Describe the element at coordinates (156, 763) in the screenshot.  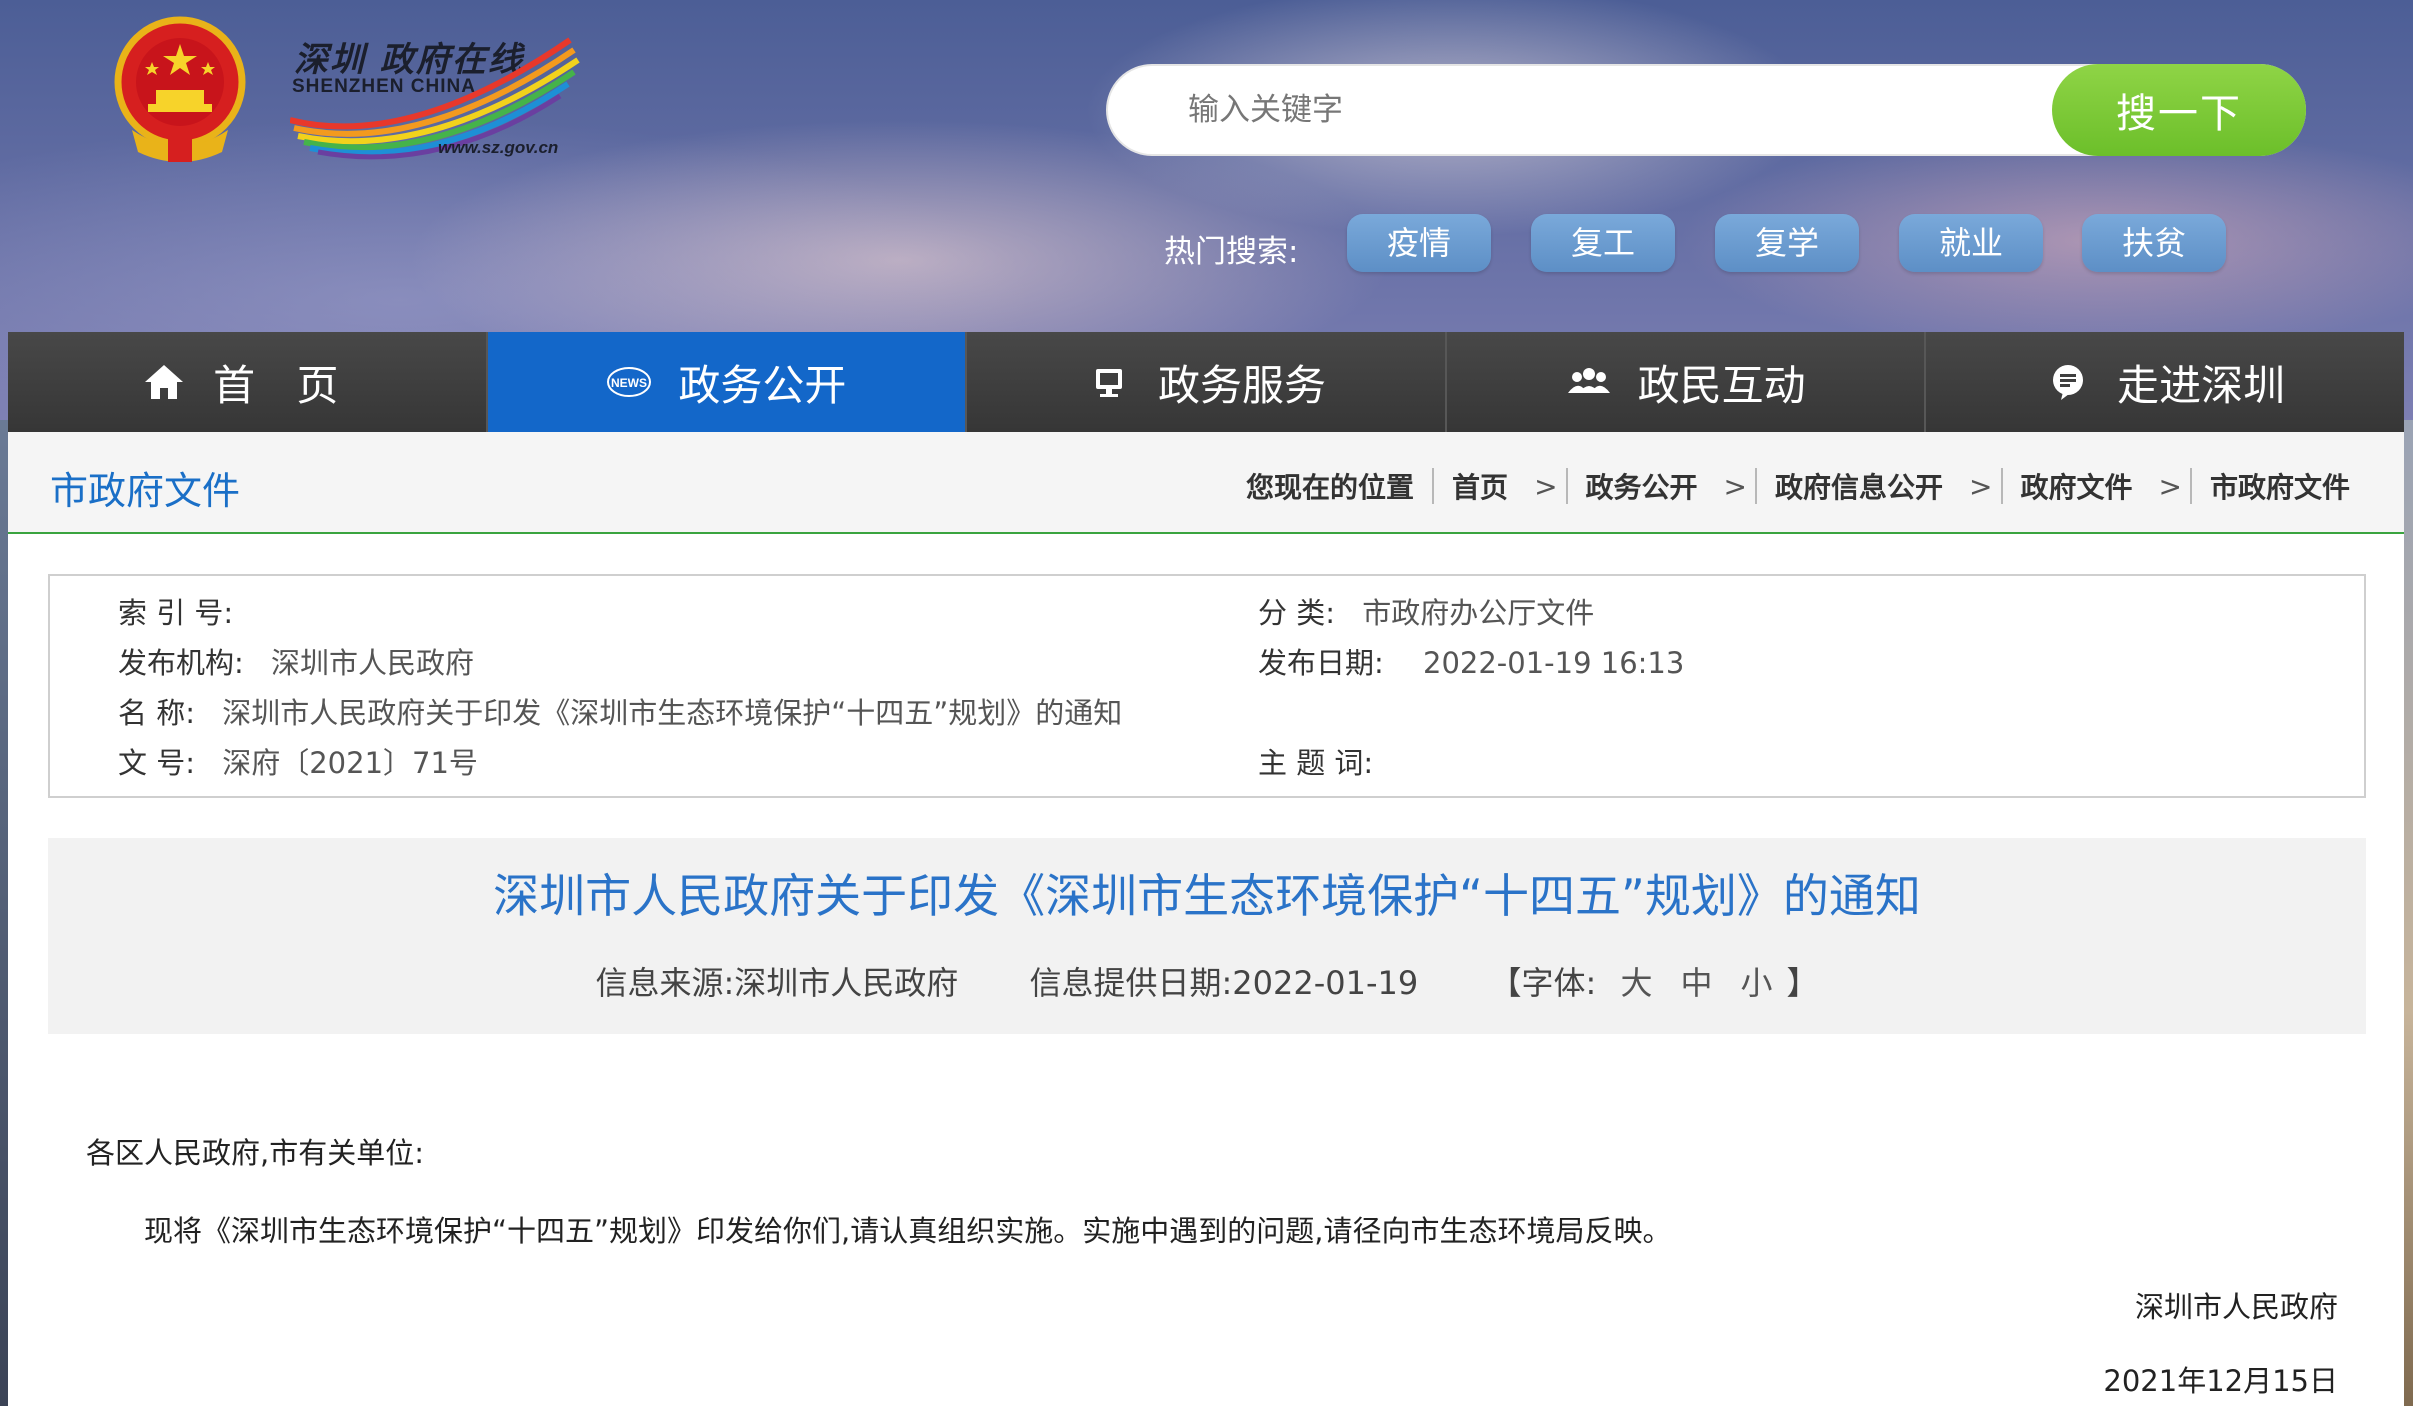
I see `meta-doc-number-label: 文 号:` at that location.